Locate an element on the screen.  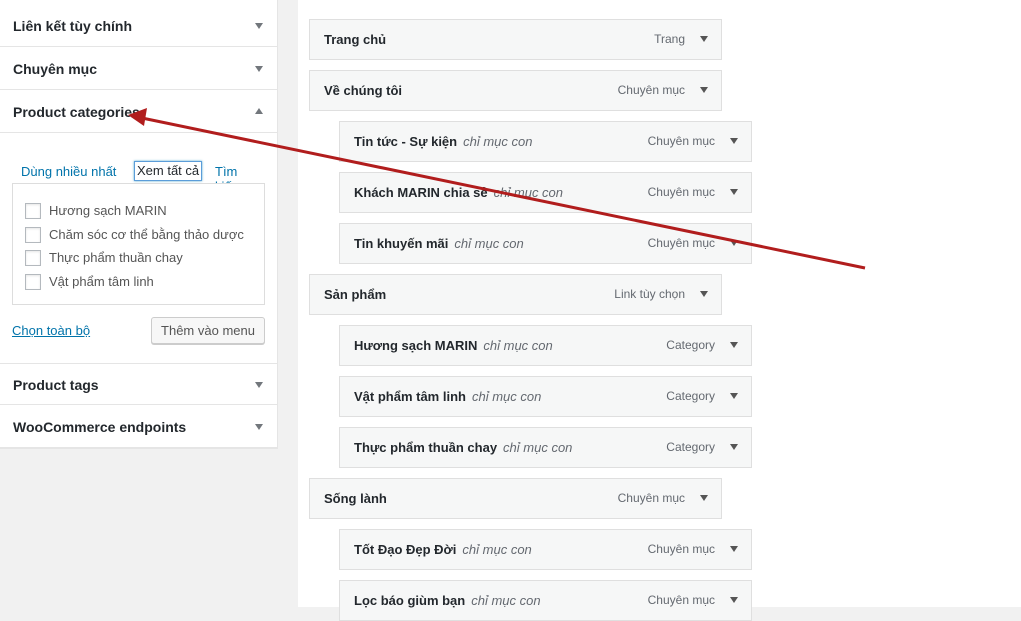
accordion-woocommerce-endpoints: WooCommerce endpoints is located at coordinates (138, 427).